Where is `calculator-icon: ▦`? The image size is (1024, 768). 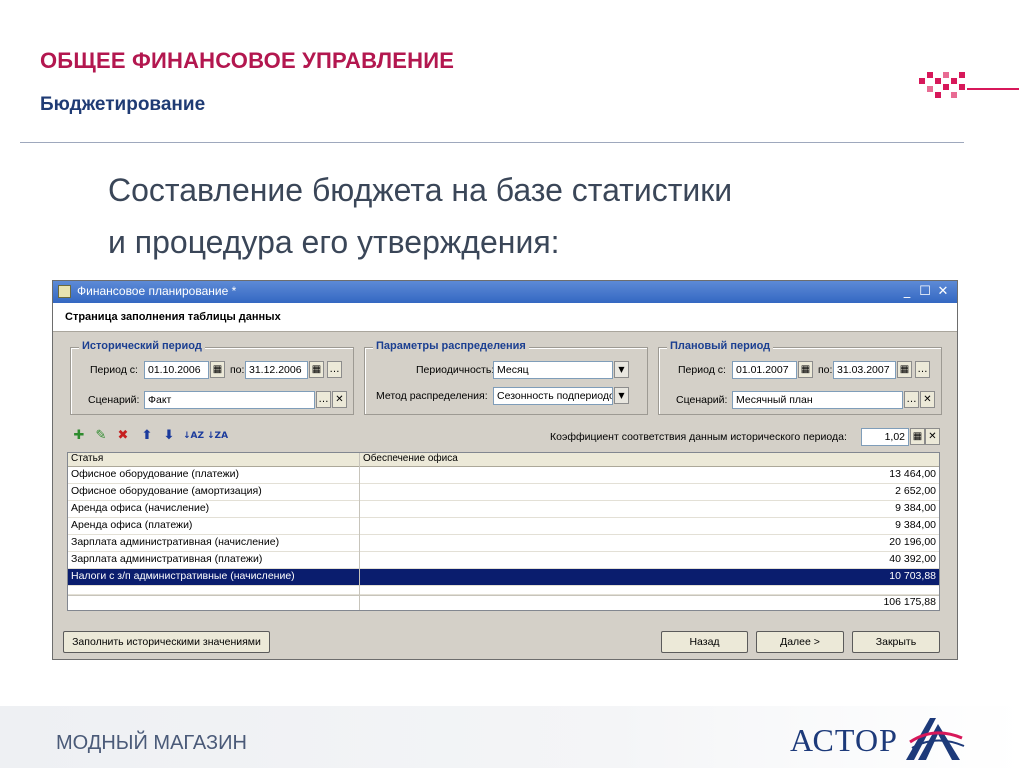
calculator-icon: ▦ is located at coordinates (917, 436).